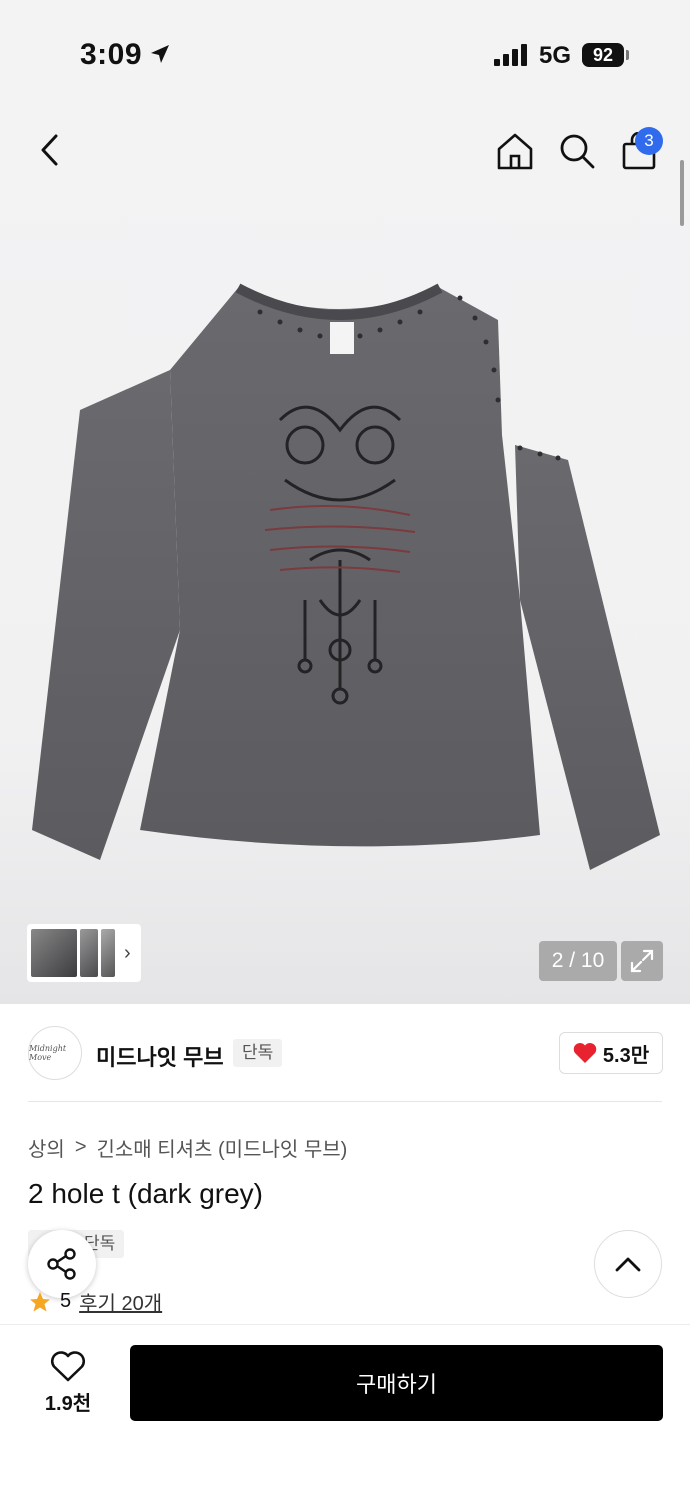 Image resolution: width=690 pixels, height=1500 pixels. Describe the element at coordinates (682, 193) in the screenshot. I see `scrollbar` at that location.